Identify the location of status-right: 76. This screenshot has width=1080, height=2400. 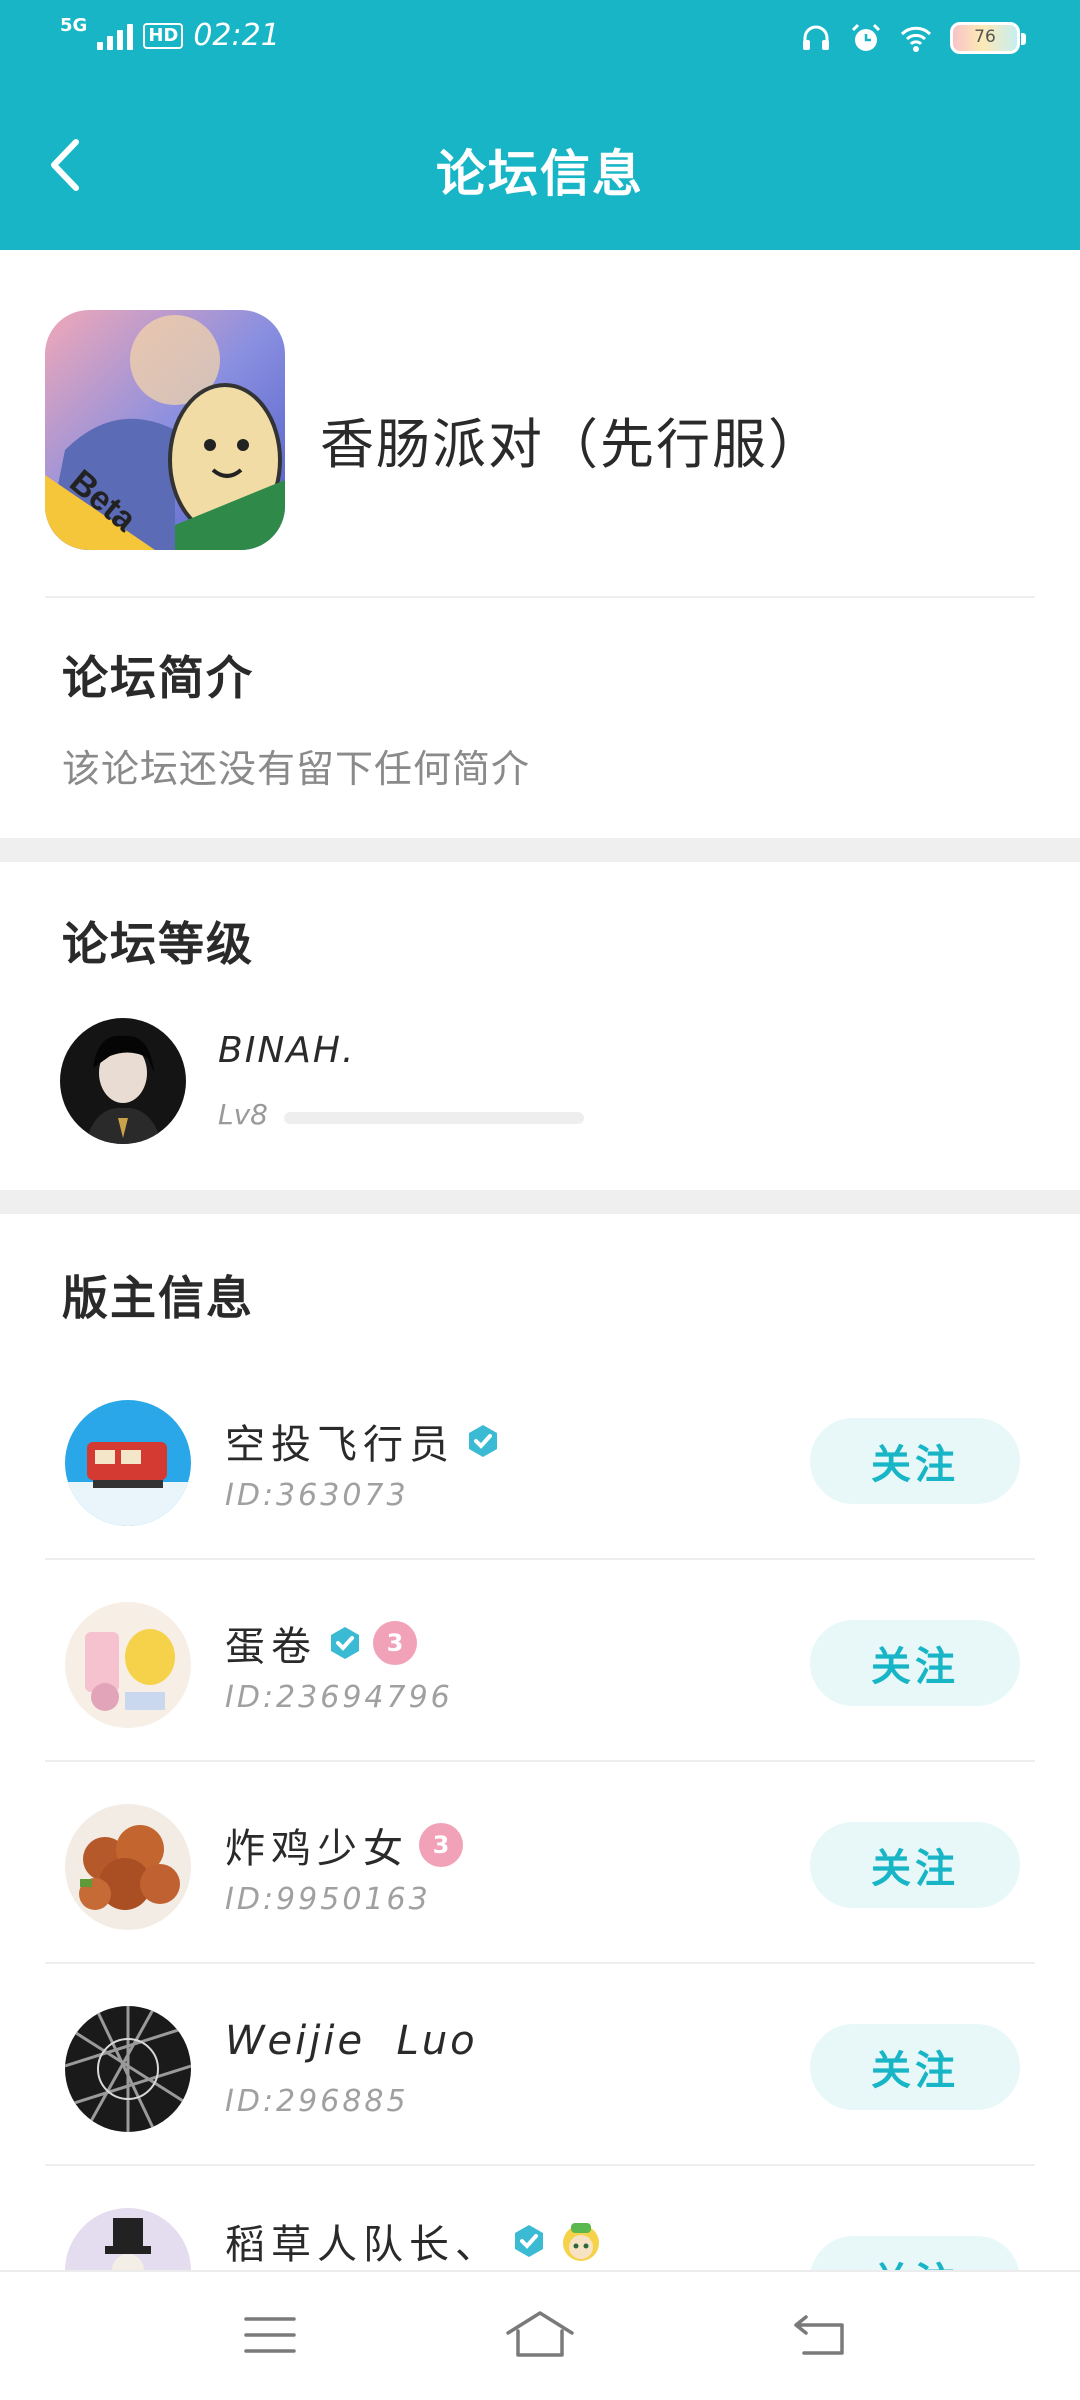
(913, 38).